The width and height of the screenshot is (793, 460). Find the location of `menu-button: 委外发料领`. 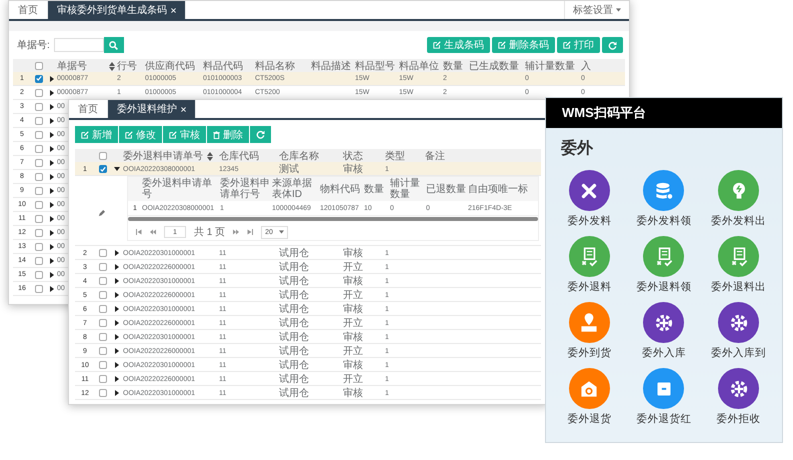

menu-button: 委外发料领 is located at coordinates (664, 199).